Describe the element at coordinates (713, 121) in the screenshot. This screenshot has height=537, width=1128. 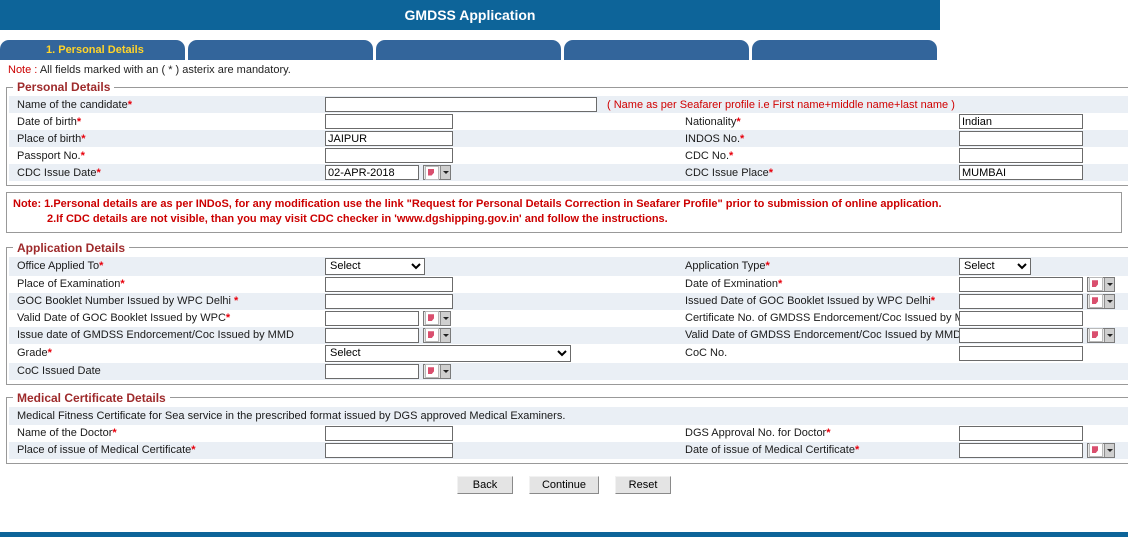
I see `label-nationality: Nationality*` at that location.